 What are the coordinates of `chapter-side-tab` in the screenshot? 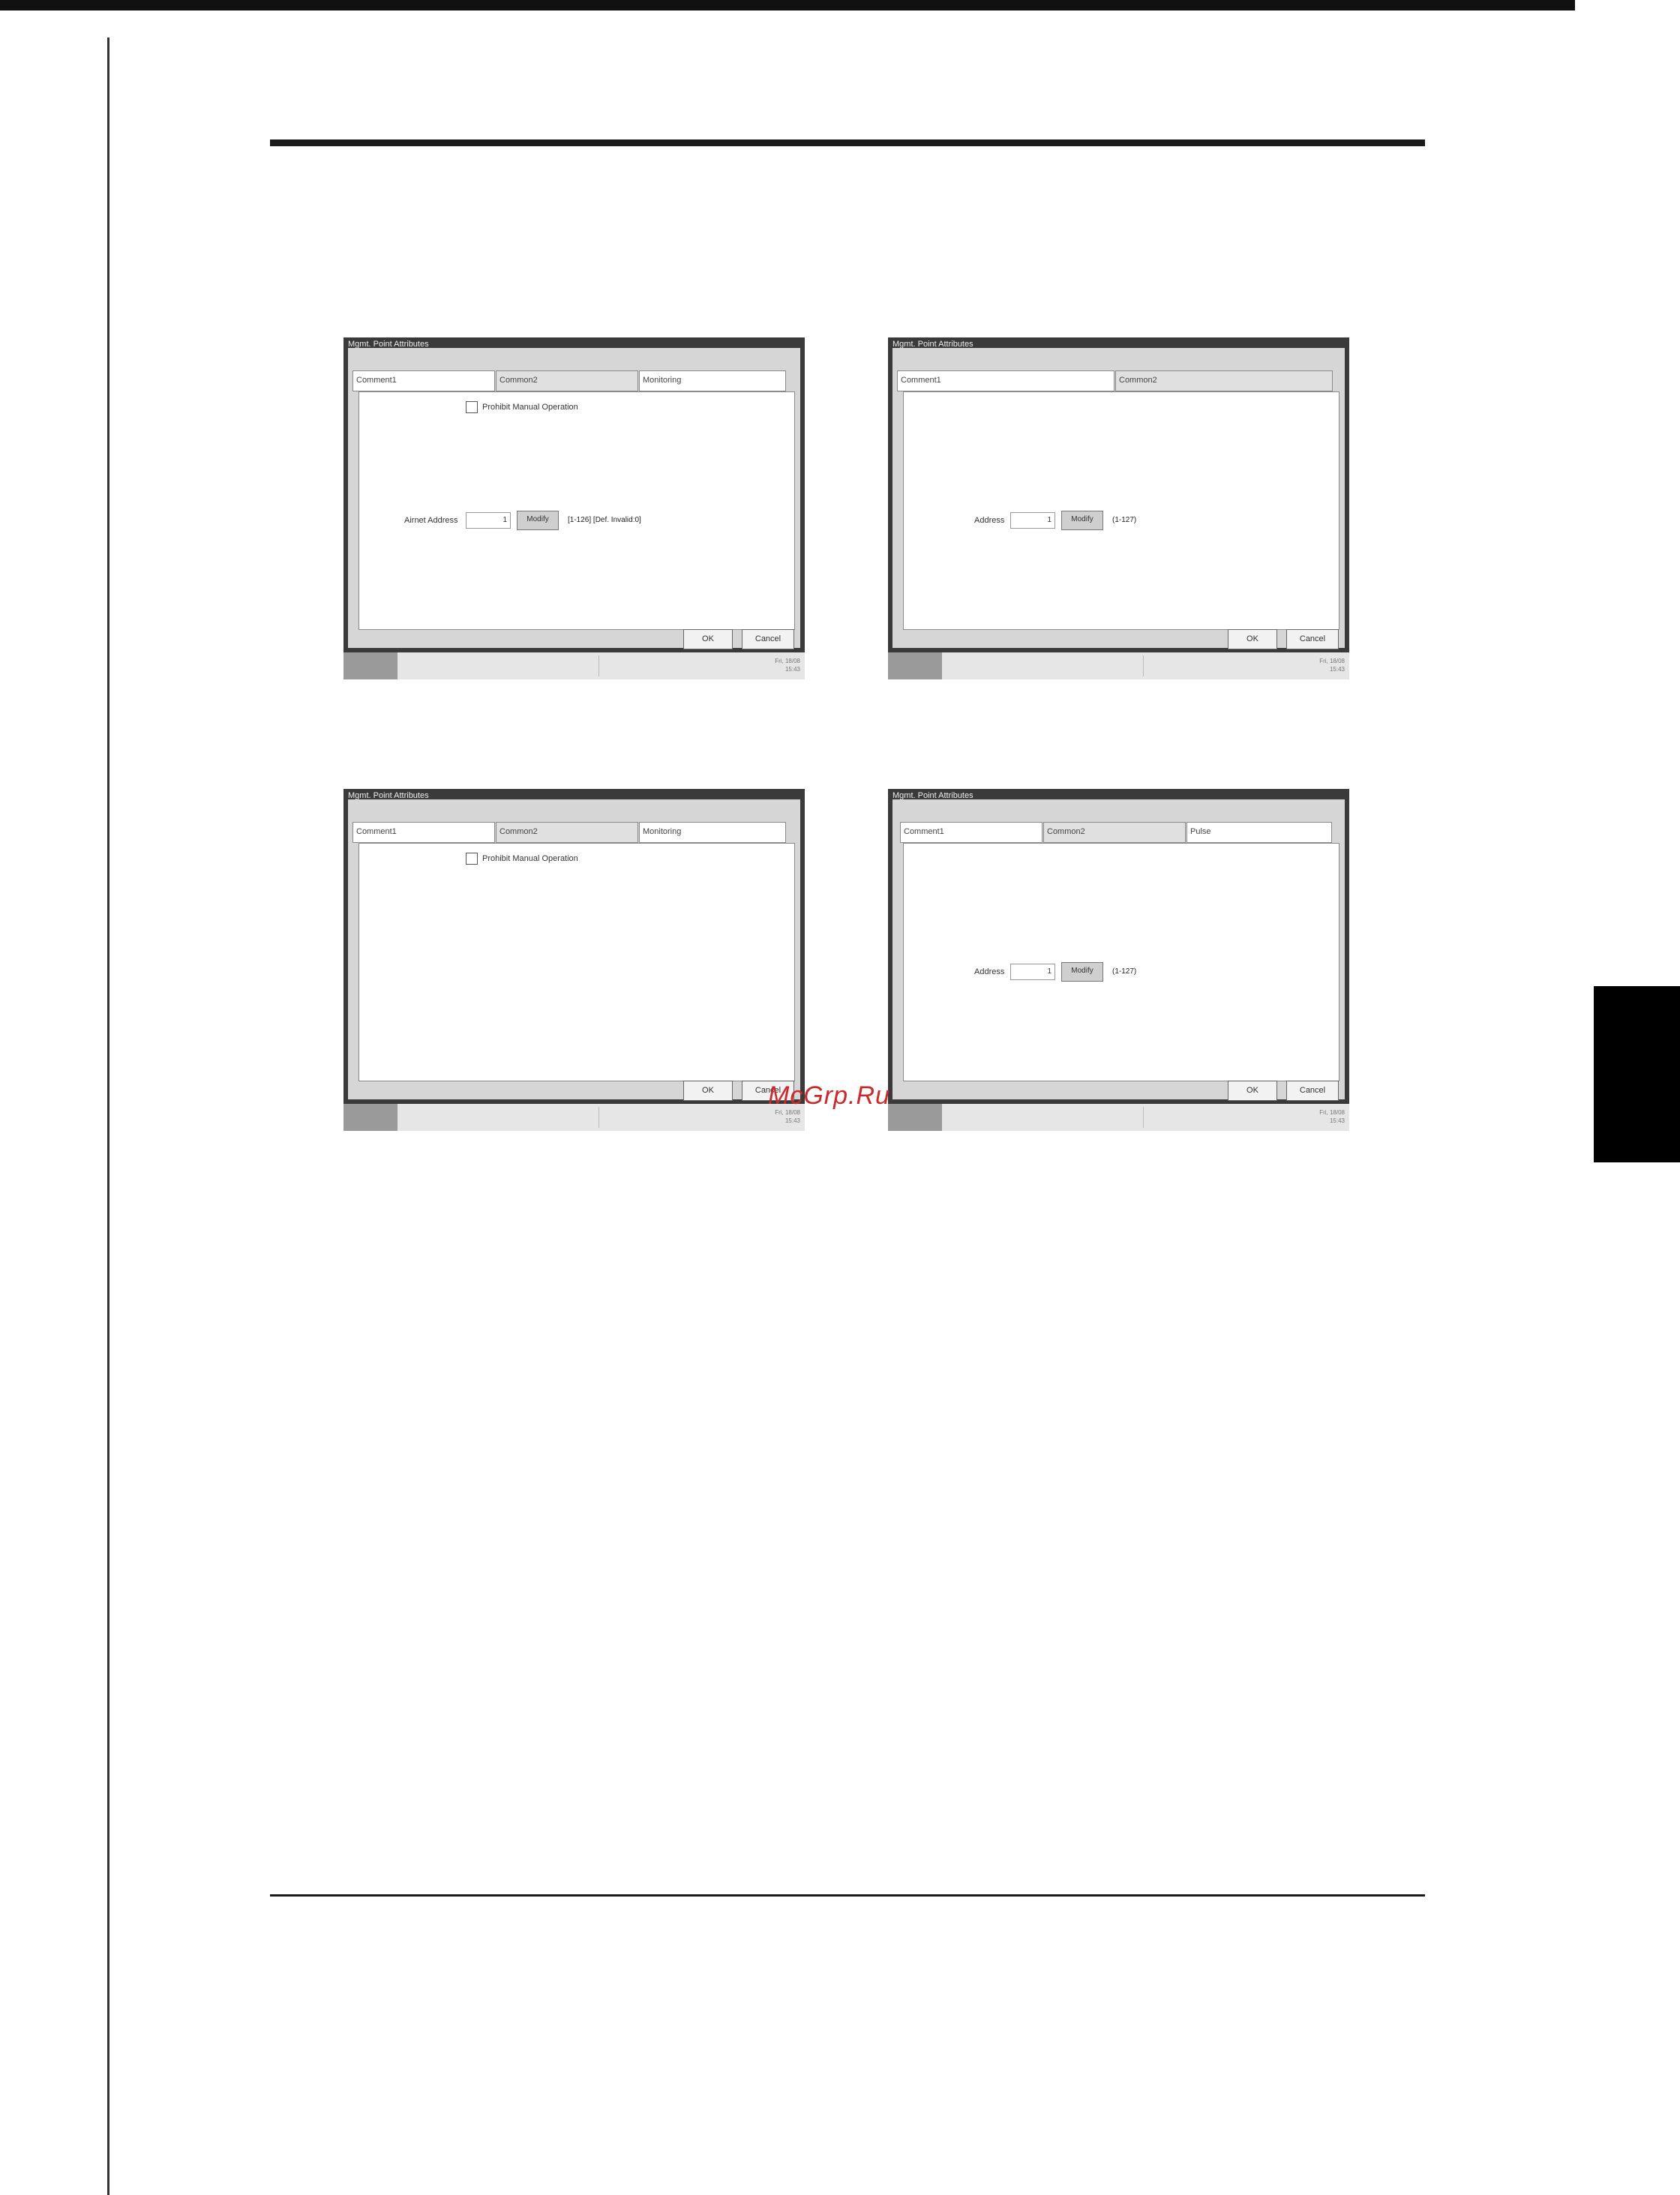 It's located at (1637, 1074).